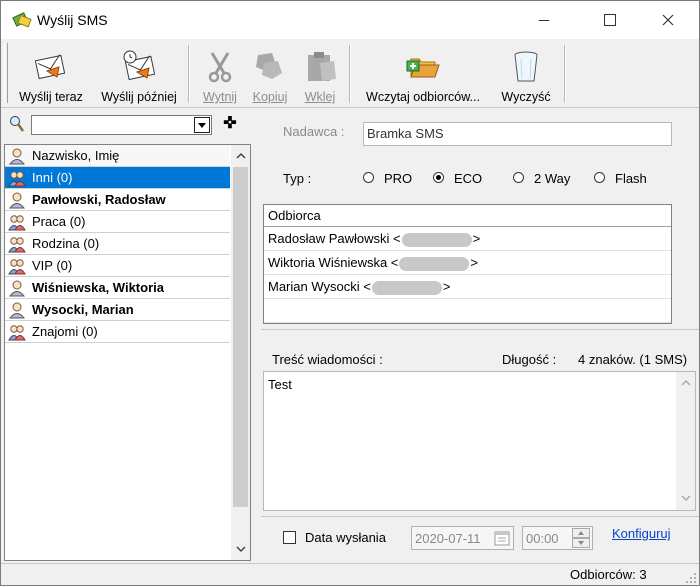 This screenshot has height=586, width=700. I want to click on close-button, so click(668, 20).